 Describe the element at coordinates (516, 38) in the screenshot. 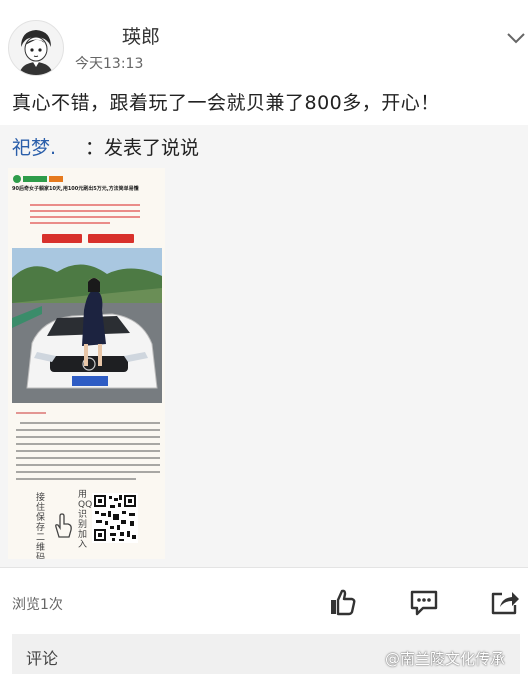

I see `chevron-down-icon` at that location.